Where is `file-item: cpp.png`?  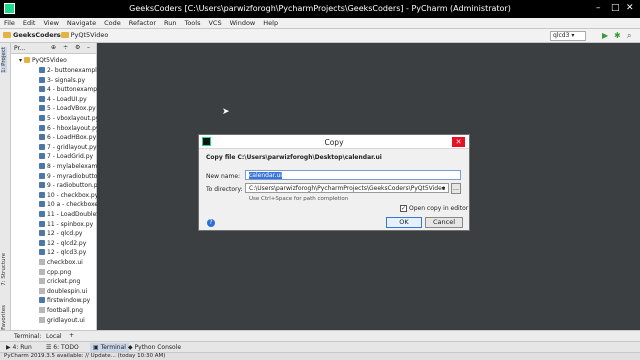 file-item: cpp.png is located at coordinates (68, 273).